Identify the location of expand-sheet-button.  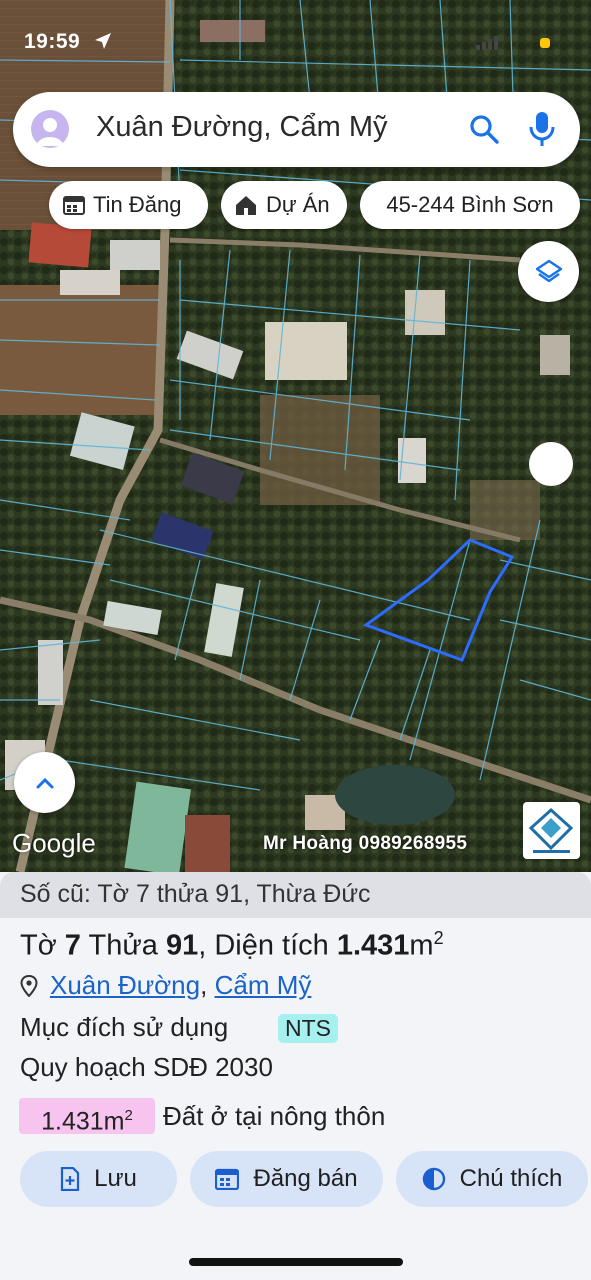
(44, 782).